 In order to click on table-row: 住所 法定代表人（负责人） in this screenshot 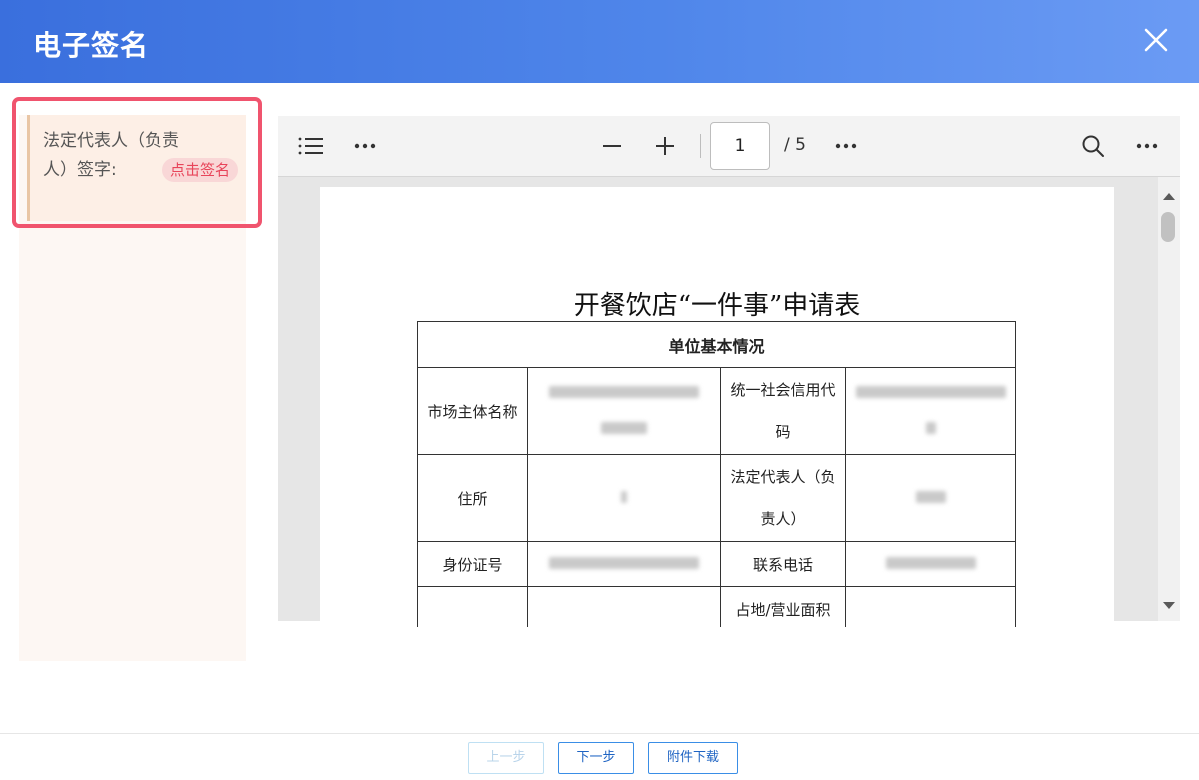, I will do `click(716, 498)`.